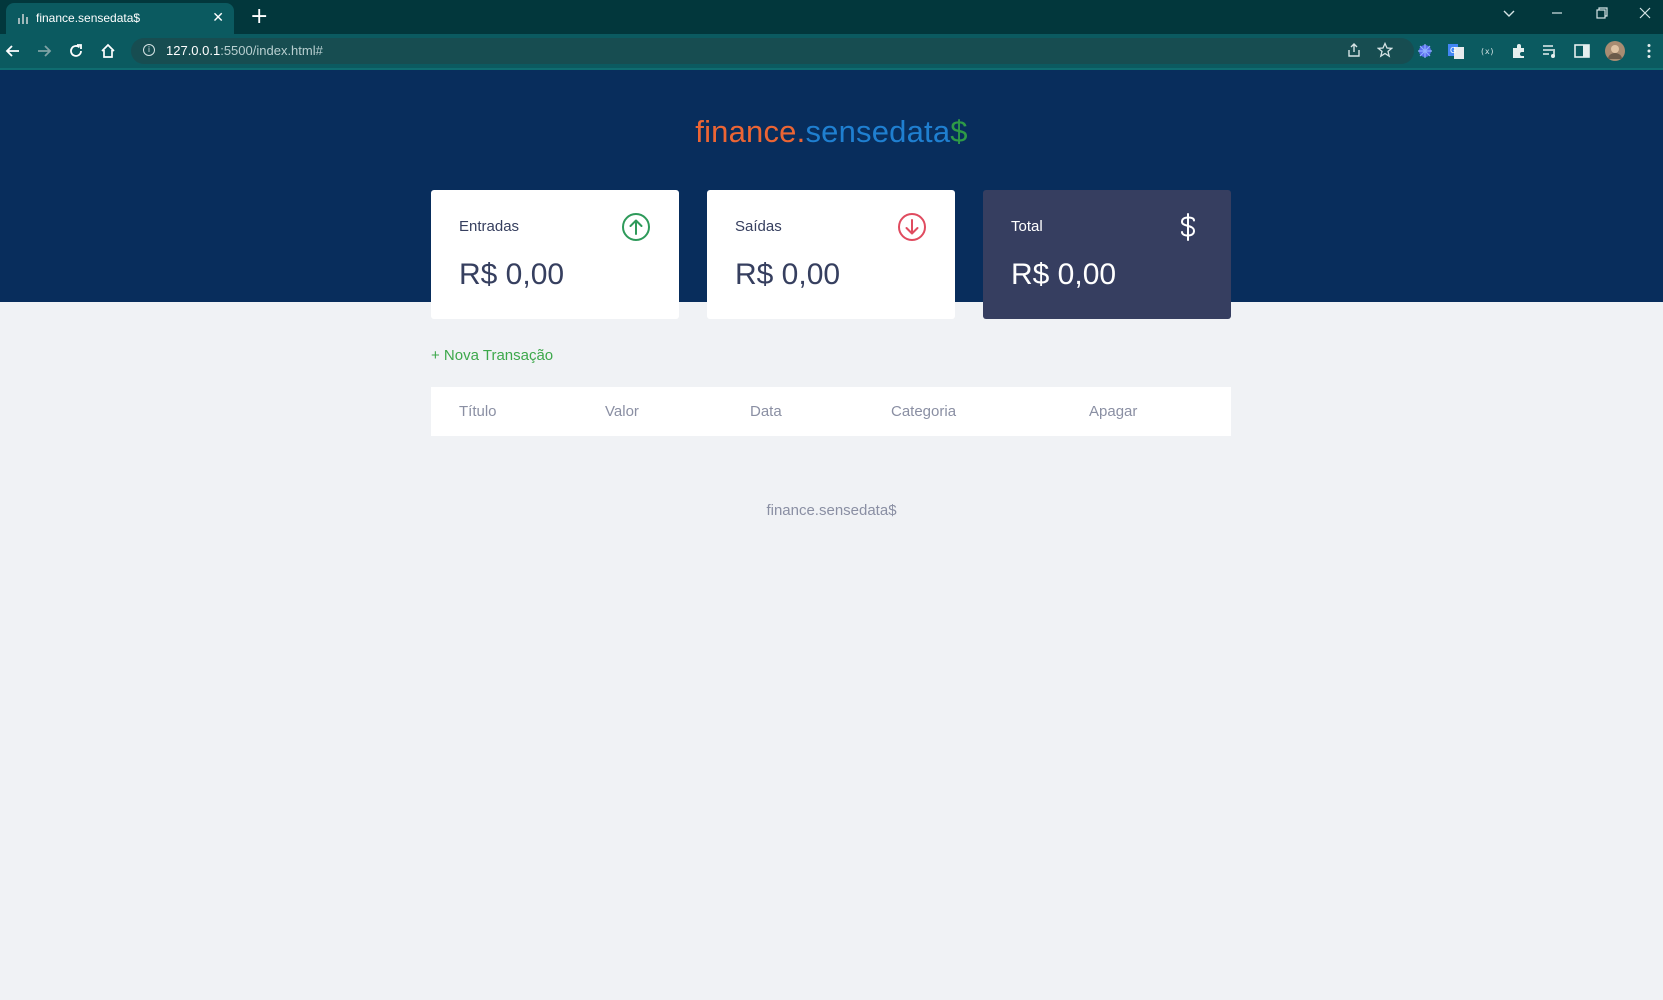 This screenshot has height=1000, width=1663. I want to click on total-card: Total R$ 0,00, so click(1107, 254).